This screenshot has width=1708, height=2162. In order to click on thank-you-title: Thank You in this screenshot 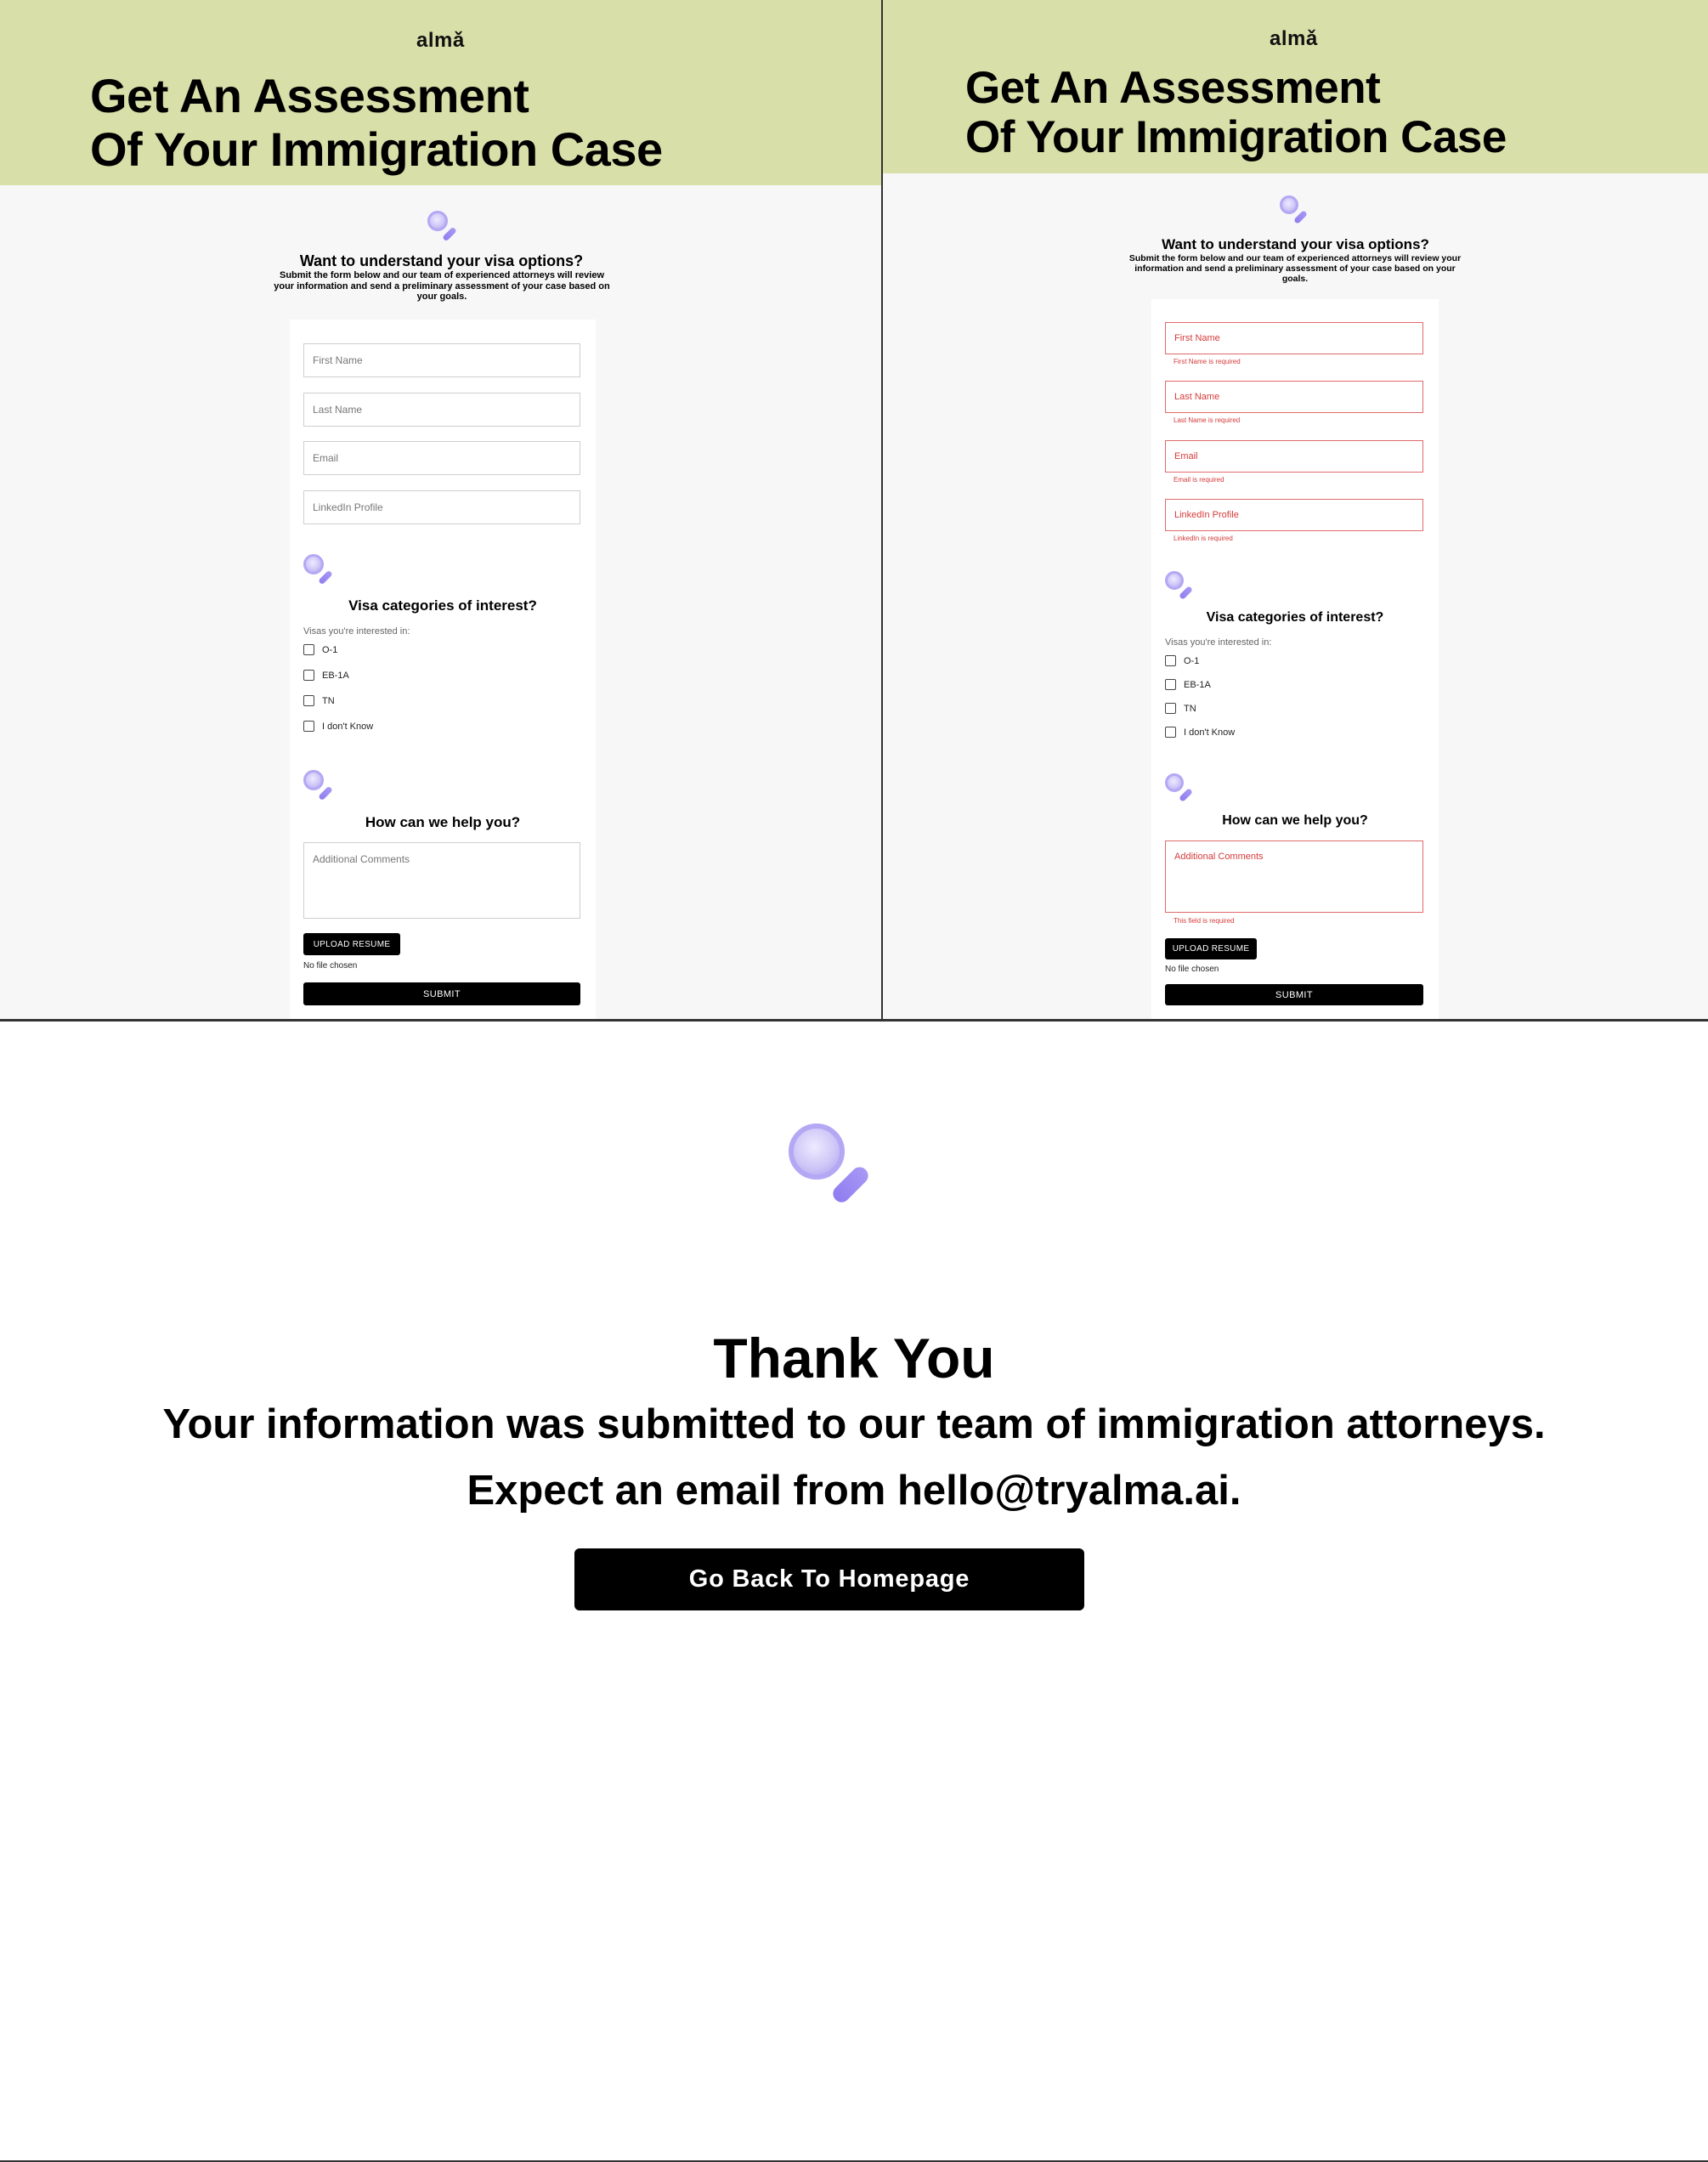, I will do `click(854, 1358)`.